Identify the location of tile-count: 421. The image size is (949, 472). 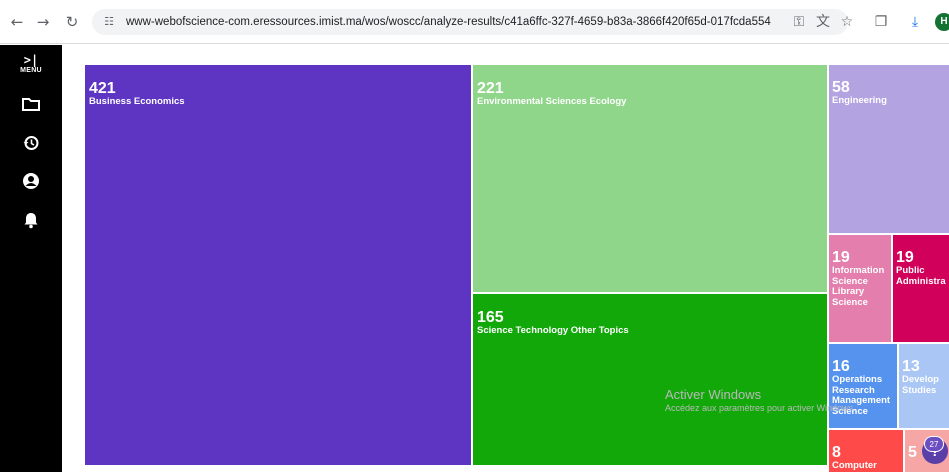
(102, 88).